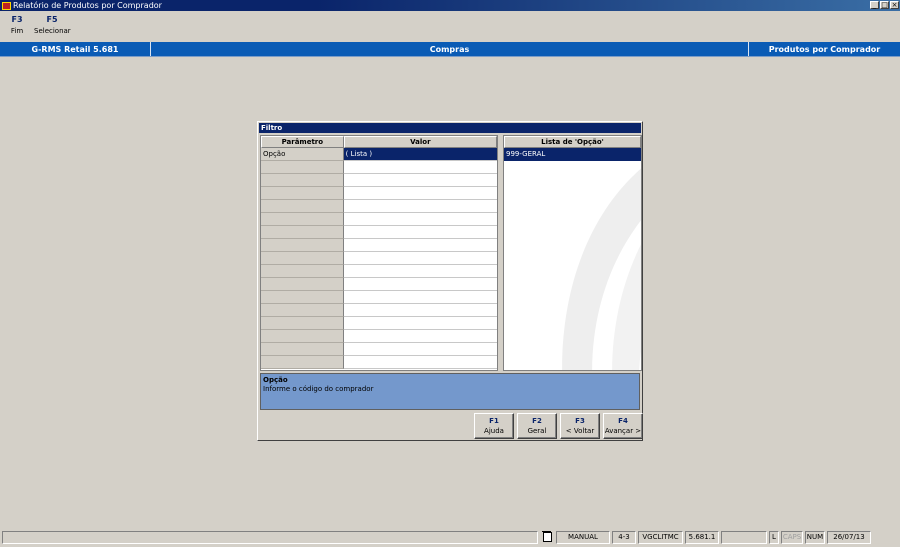 The width and height of the screenshot is (900, 547). I want to click on back-button: F3 < Voltar, so click(580, 426).